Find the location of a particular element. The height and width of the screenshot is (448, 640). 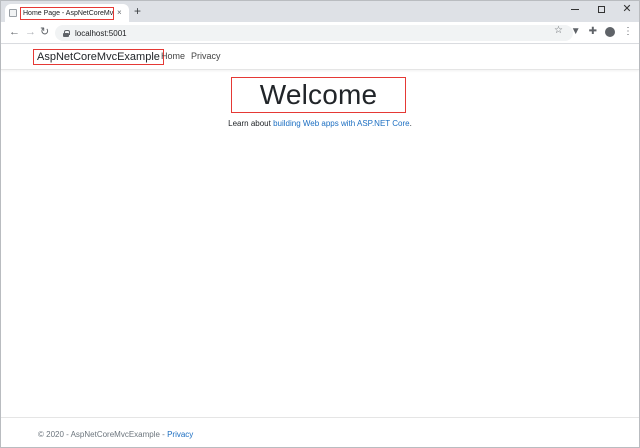

browser-tab: Home Page - AspNetCoreMvcExample × is located at coordinates (67, 13).